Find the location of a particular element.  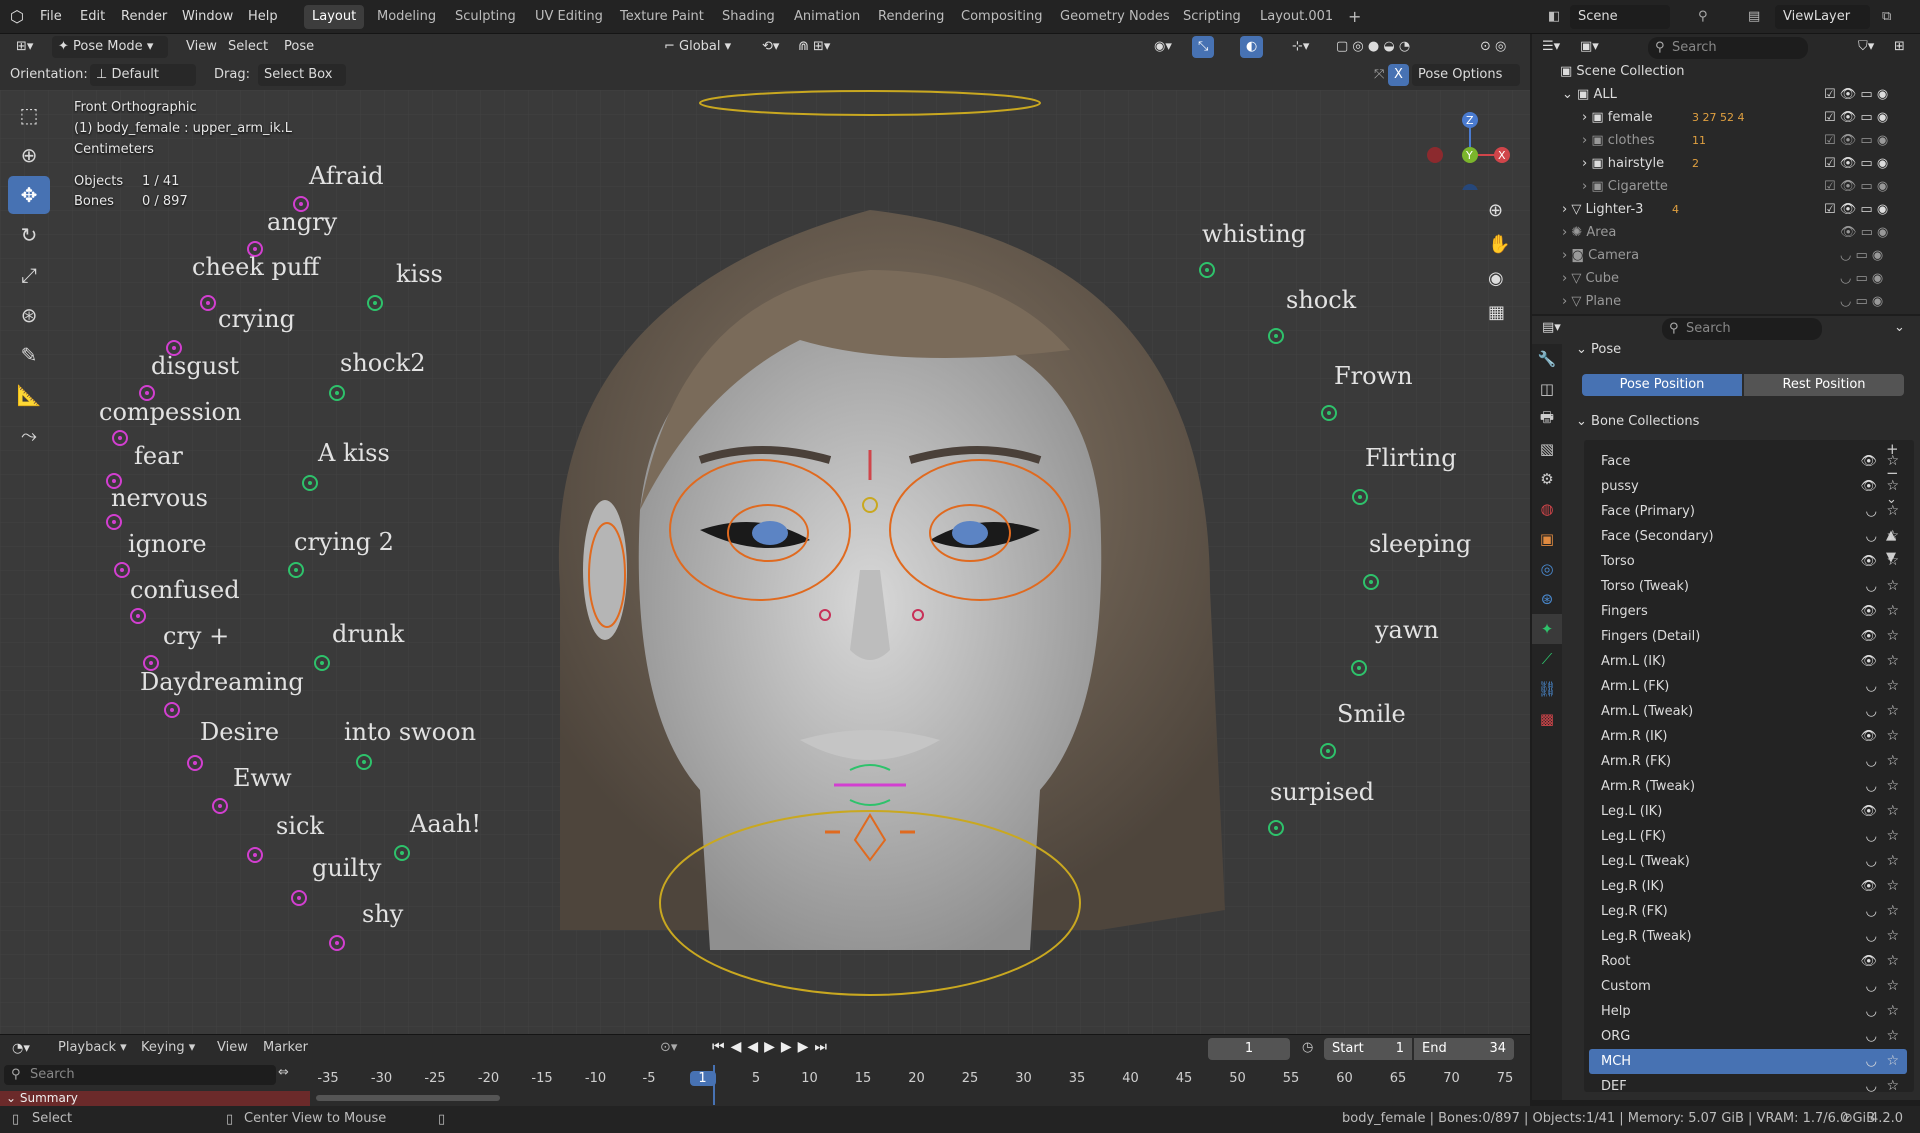

visibility-icon: ◉▾ is located at coordinates (1163, 47).